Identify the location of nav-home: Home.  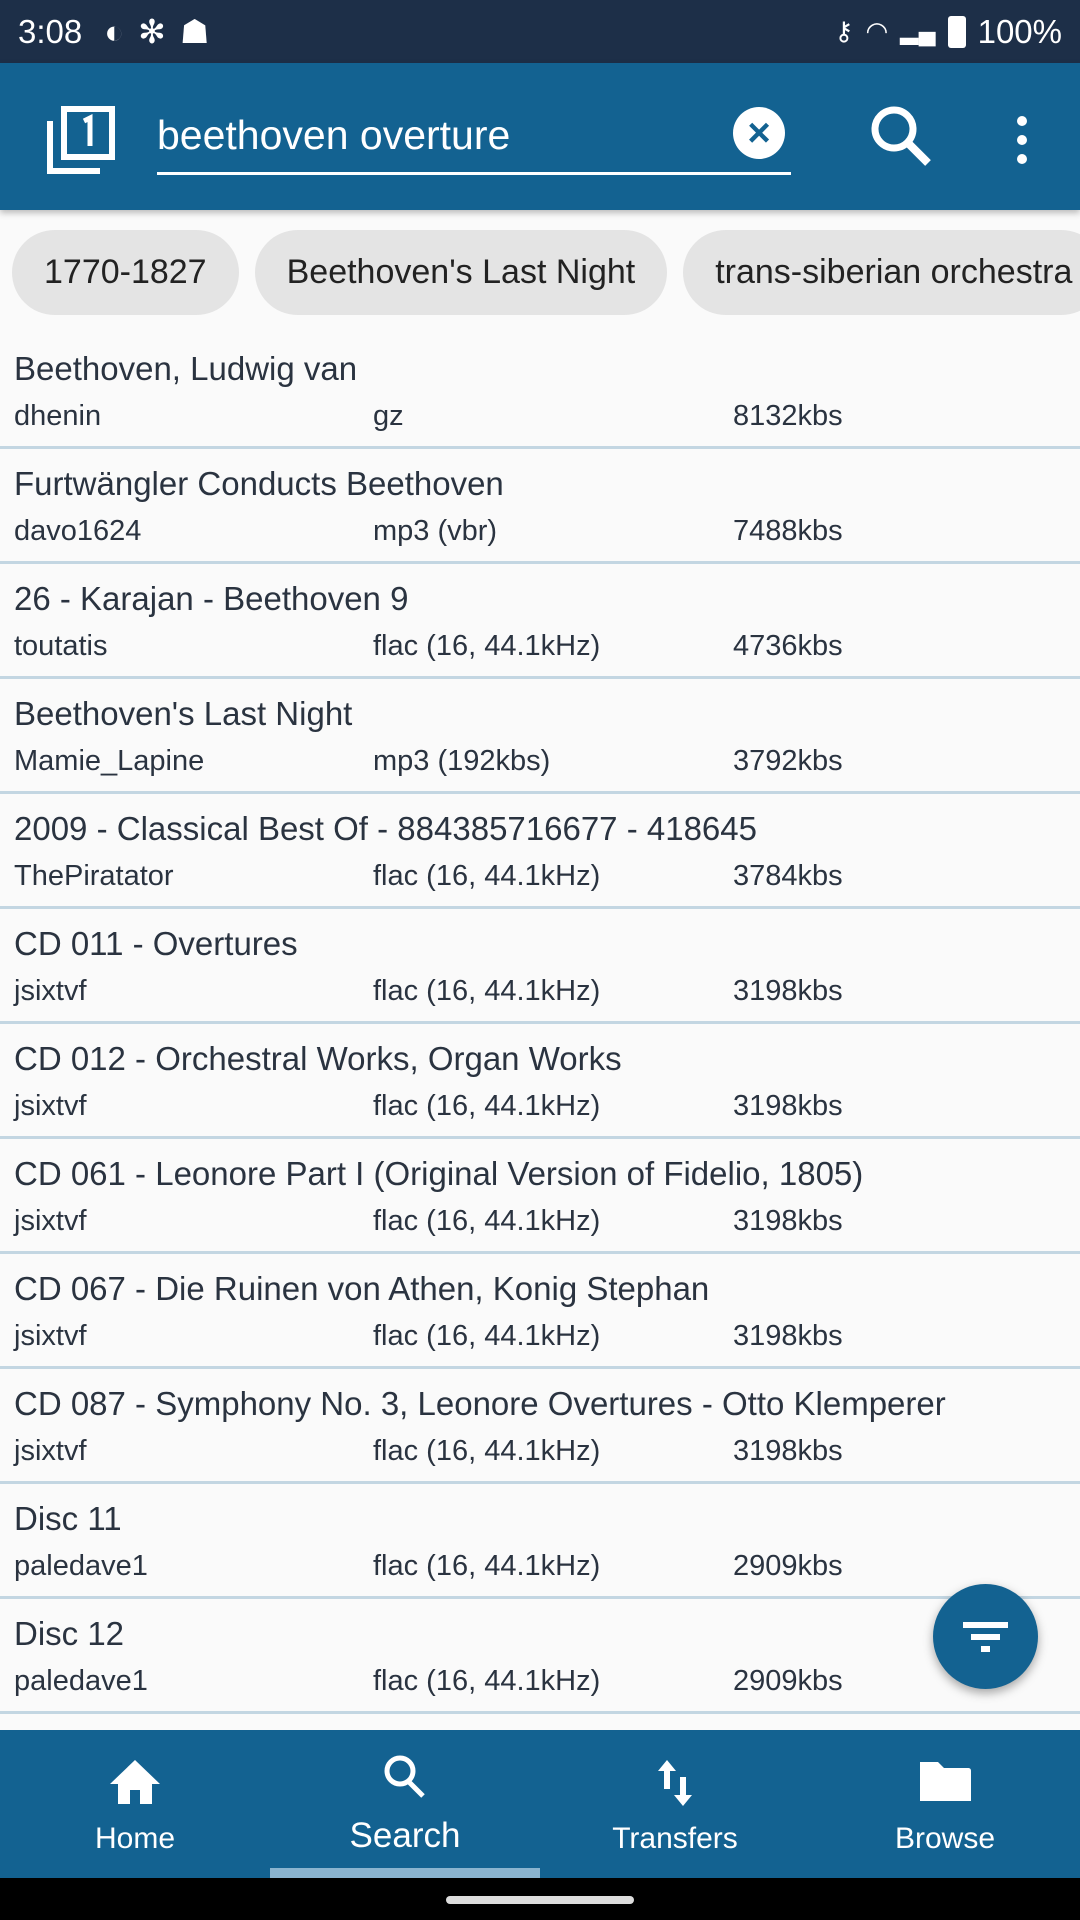
(135, 1804).